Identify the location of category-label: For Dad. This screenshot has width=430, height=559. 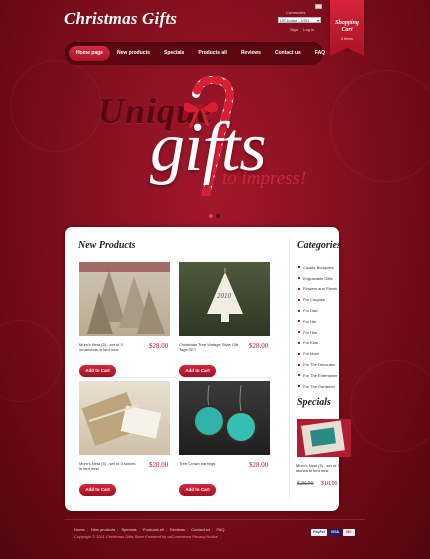
(310, 311).